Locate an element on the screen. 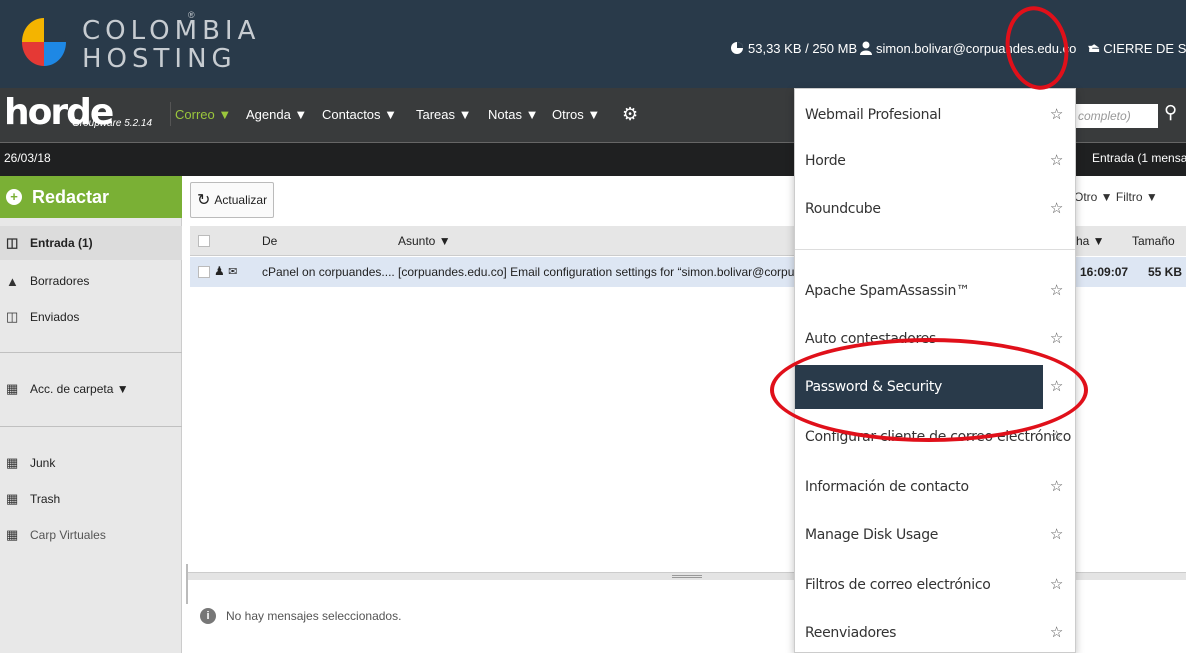  filter-controls: Otro ▼ Filtro ▼ is located at coordinates (1116, 197).